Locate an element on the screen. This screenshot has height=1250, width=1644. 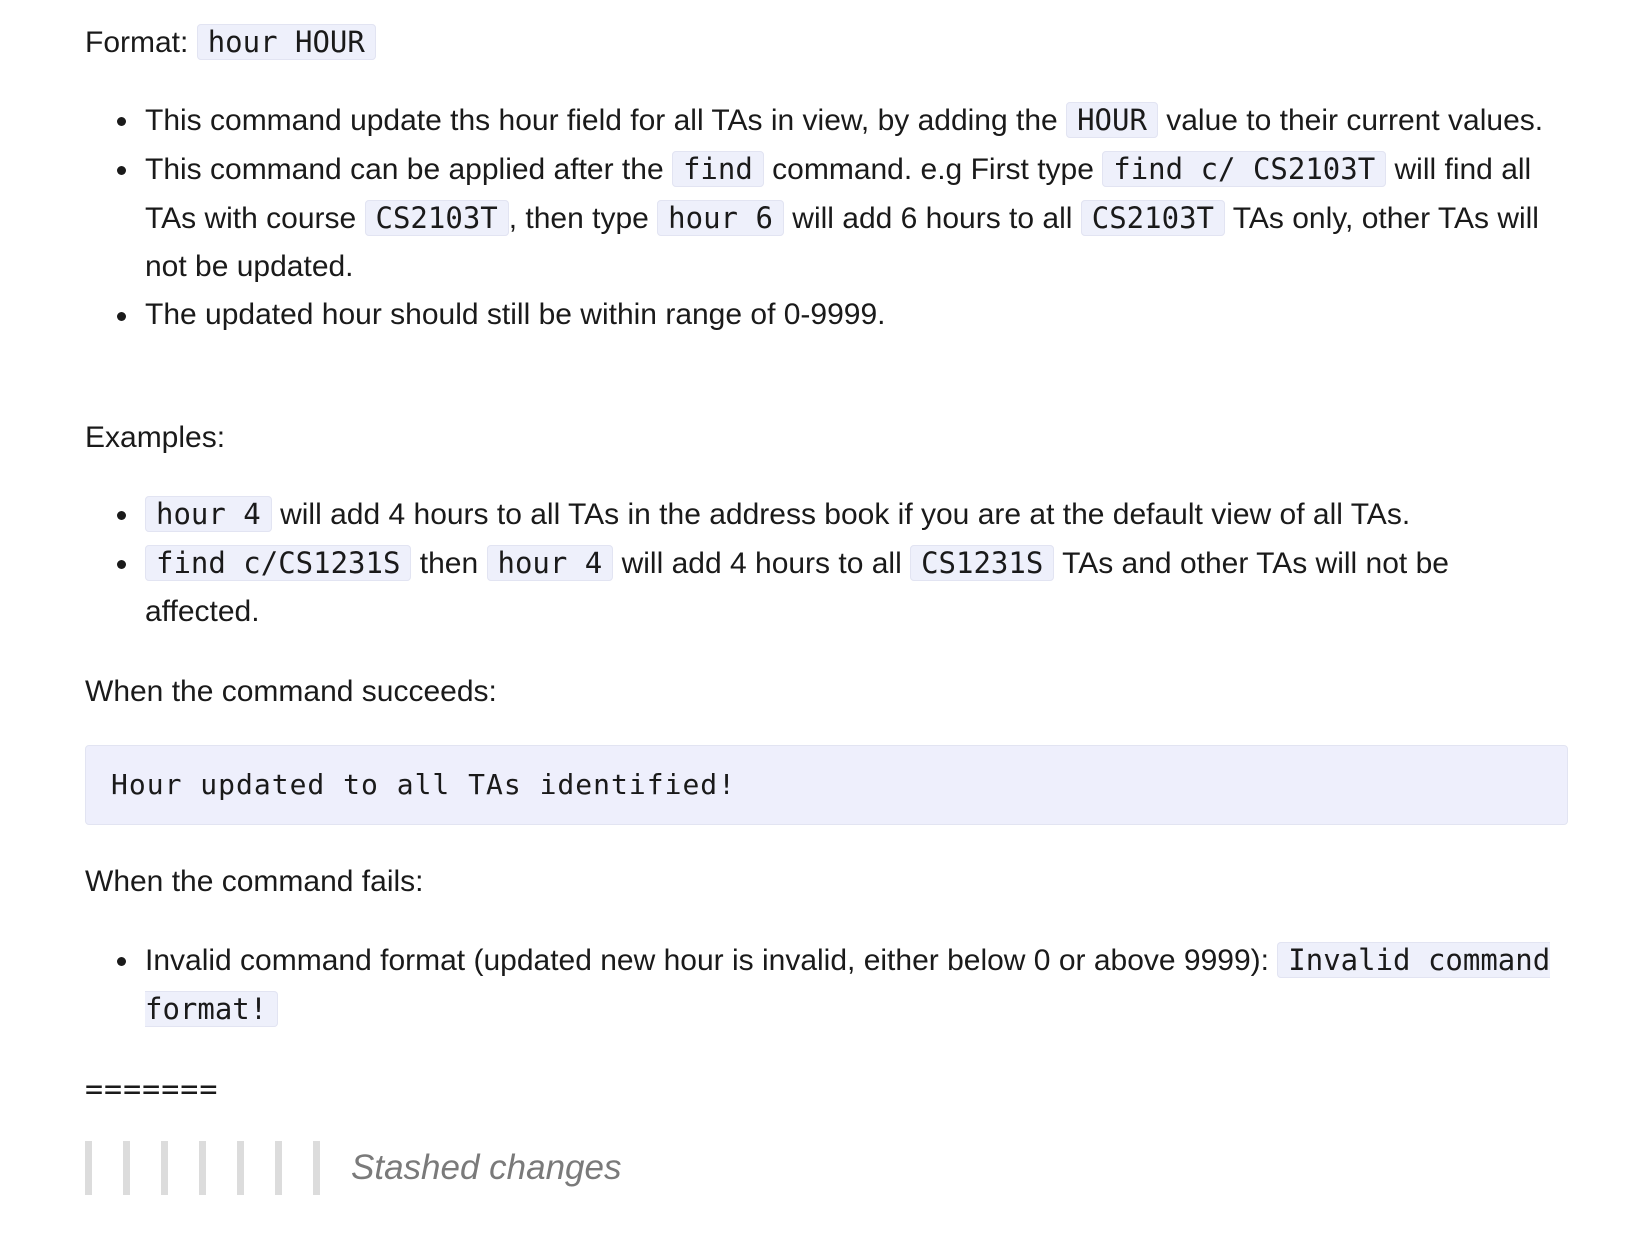
format-label: Format: is located at coordinates (137, 42).